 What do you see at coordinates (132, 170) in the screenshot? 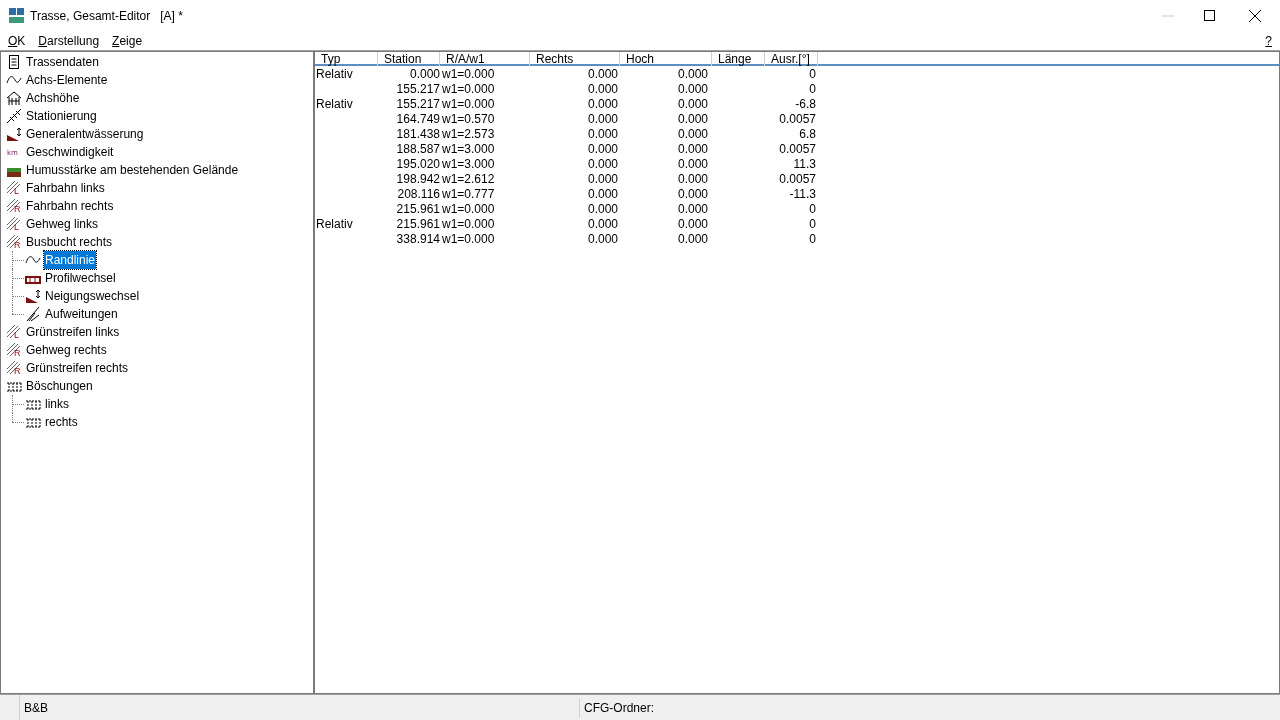
I see `tree-item: Humusstärke am bestehenden Gelände` at bounding box center [132, 170].